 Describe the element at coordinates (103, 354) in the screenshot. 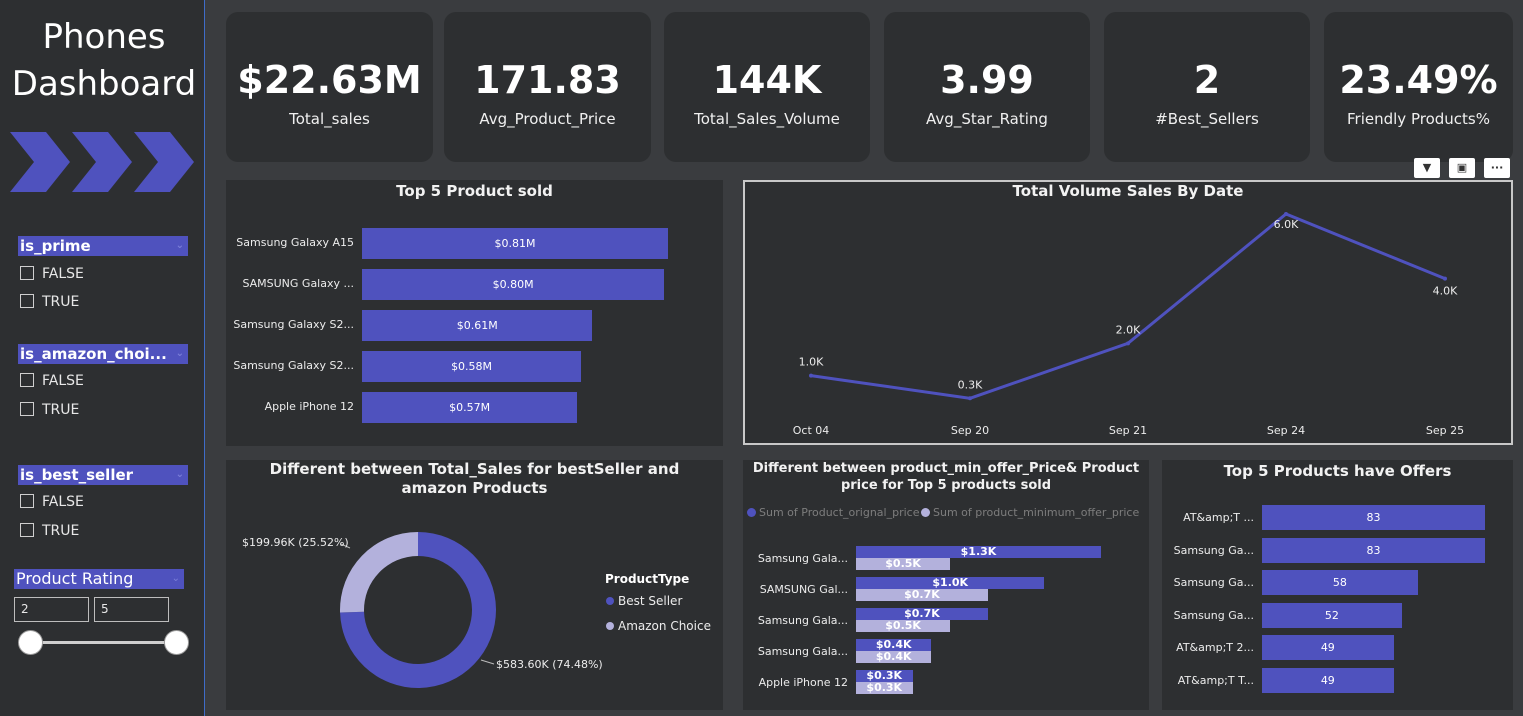

I see `slicer-is-amazon-choice-header: is_amazon_choi... ⌄` at that location.